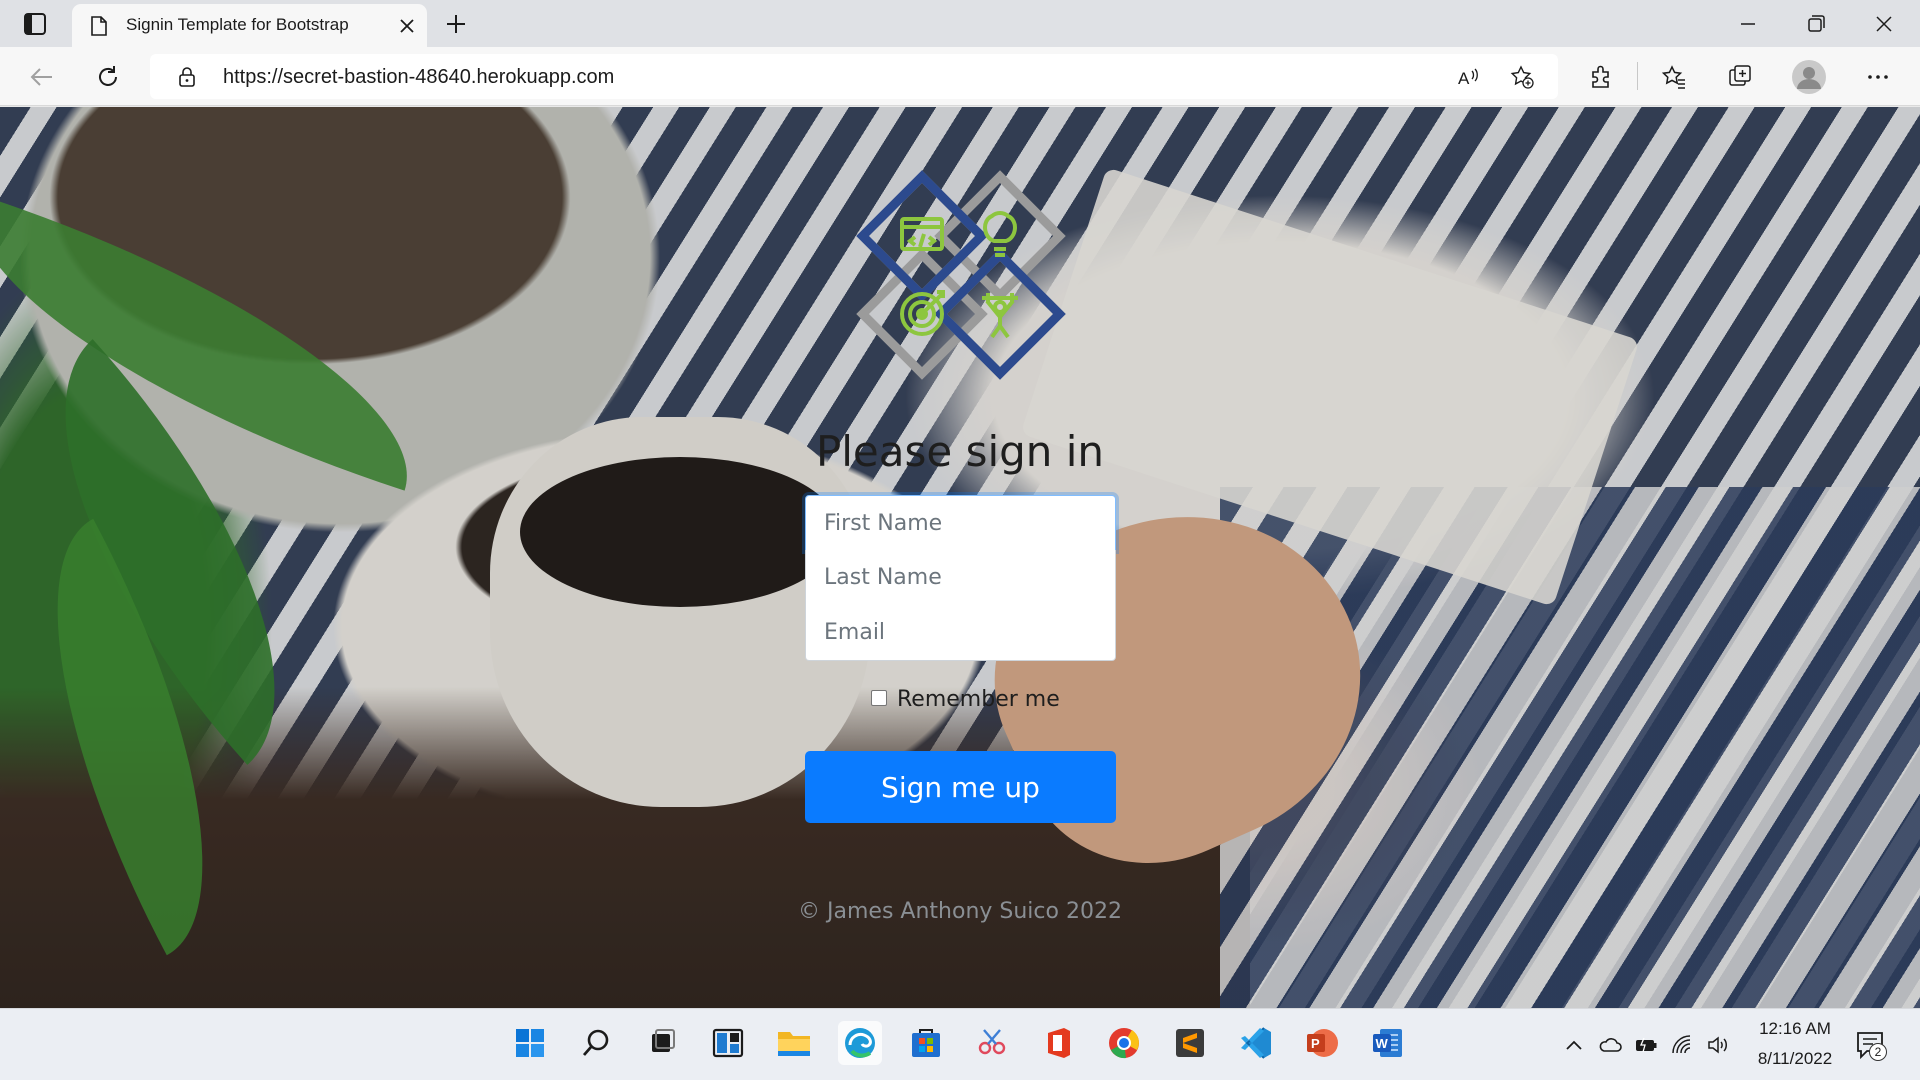 This screenshot has width=1920, height=1080. I want to click on file-explorer-icon, so click(794, 1044).